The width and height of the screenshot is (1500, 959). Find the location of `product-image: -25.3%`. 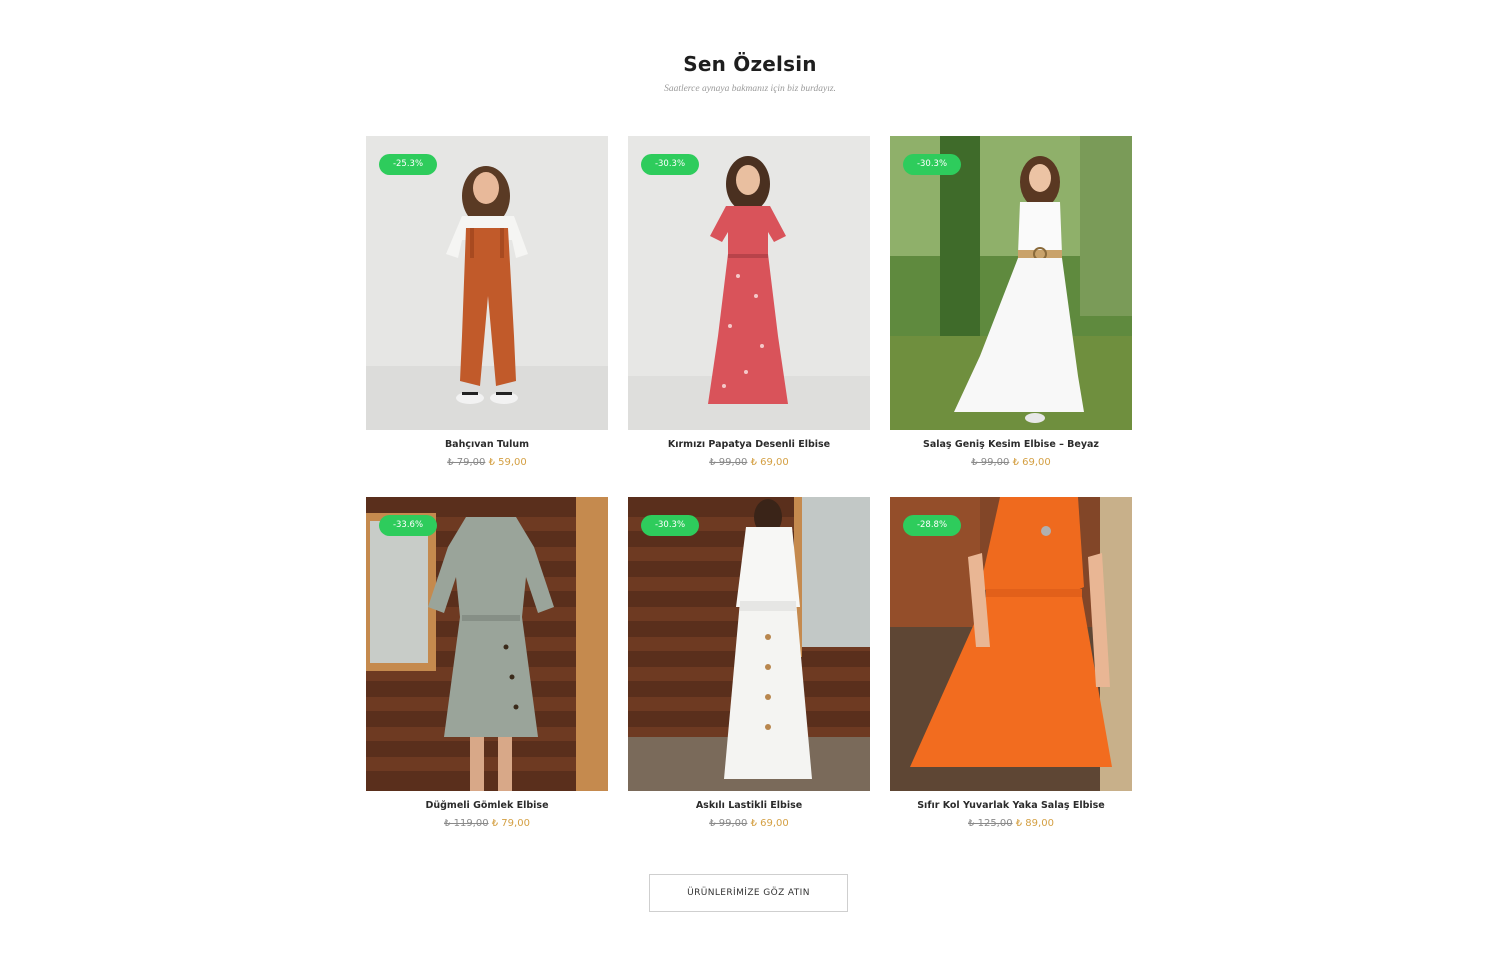

product-image: -25.3% is located at coordinates (487, 283).